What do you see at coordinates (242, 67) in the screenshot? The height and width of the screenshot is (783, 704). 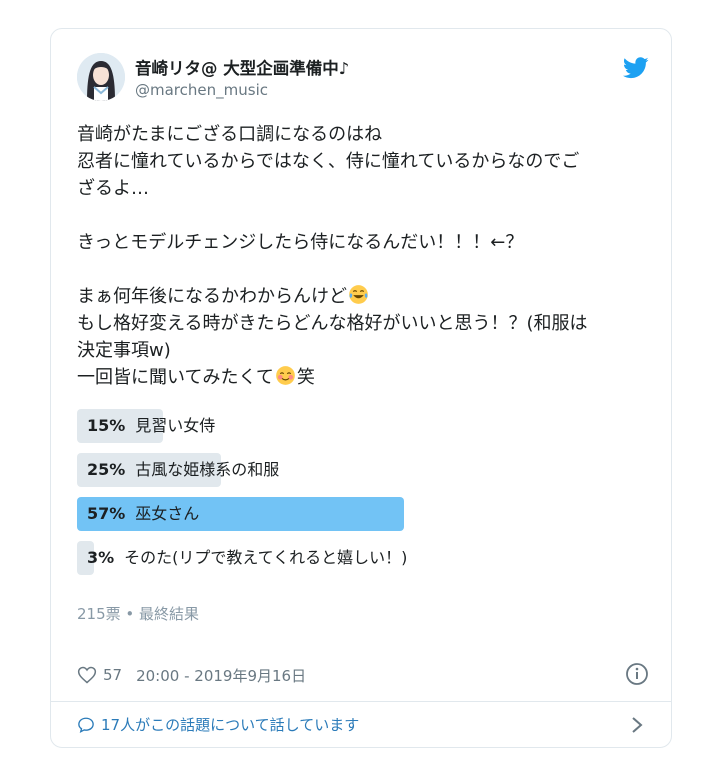 I see `display-name: 音崎リタ@ 大型企画準備中♪` at bounding box center [242, 67].